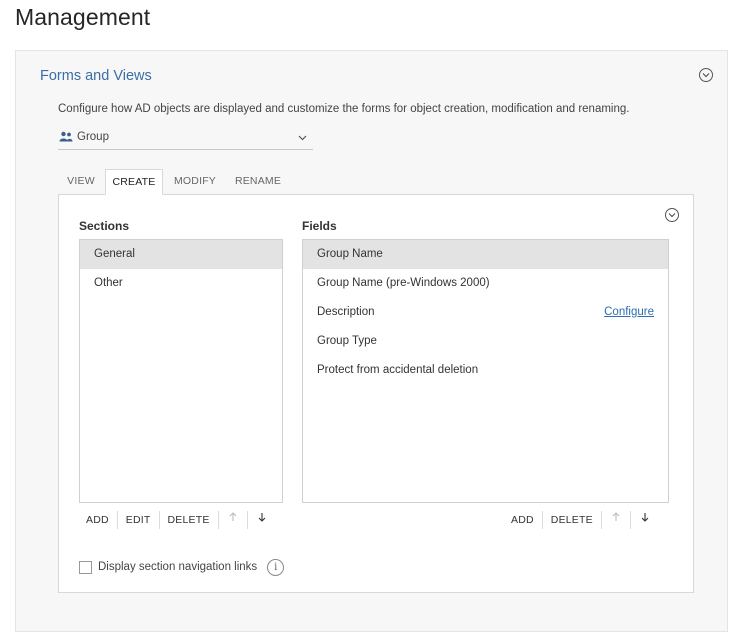  What do you see at coordinates (258, 181) in the screenshot?
I see `tab-rename: RENAME` at bounding box center [258, 181].